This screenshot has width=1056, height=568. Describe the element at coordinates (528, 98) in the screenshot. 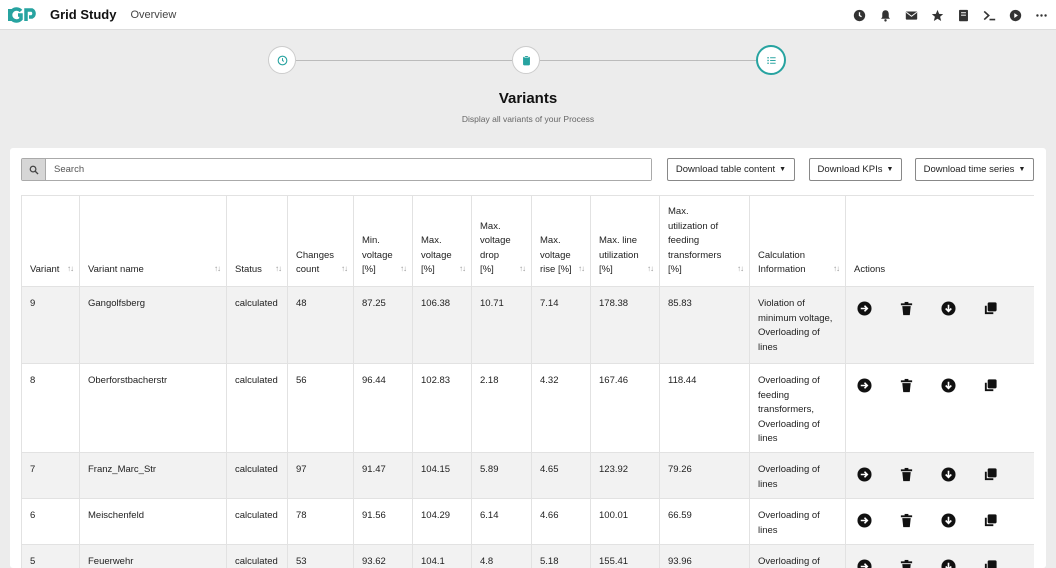

I see `page-title: Variants` at that location.